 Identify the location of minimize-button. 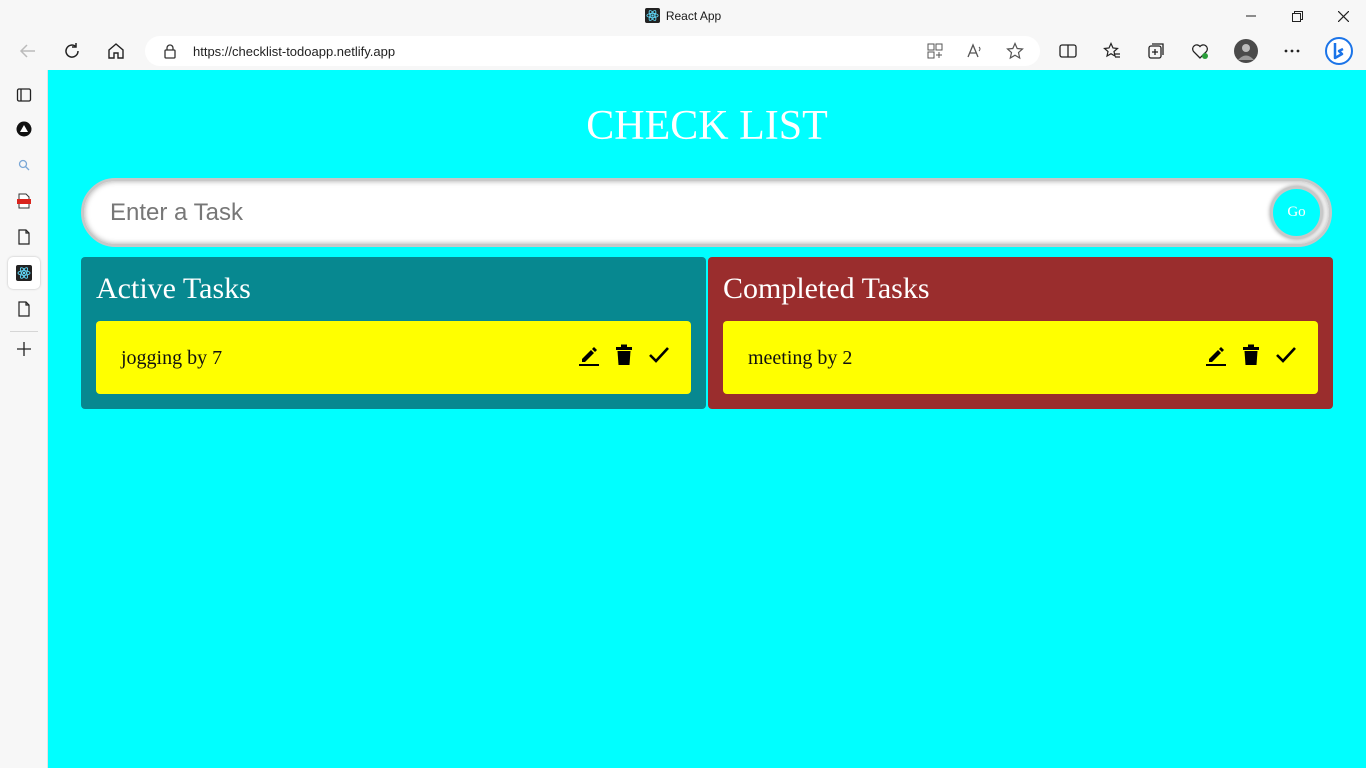
(1251, 16).